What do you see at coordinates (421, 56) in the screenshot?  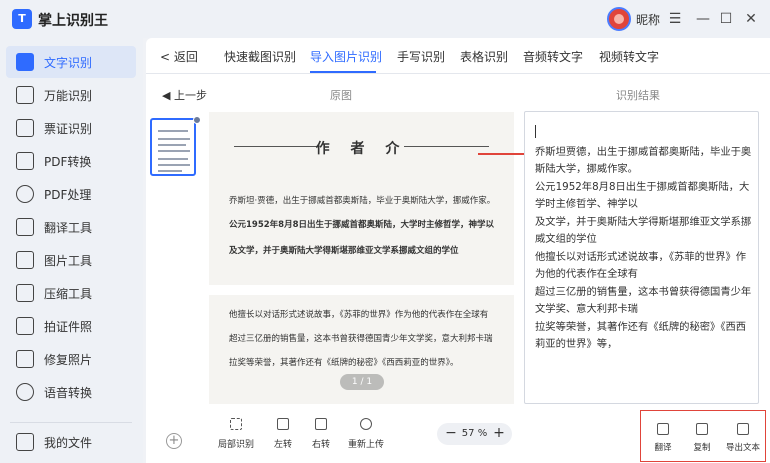 I see `tab-handwriting: 手写识别` at bounding box center [421, 56].